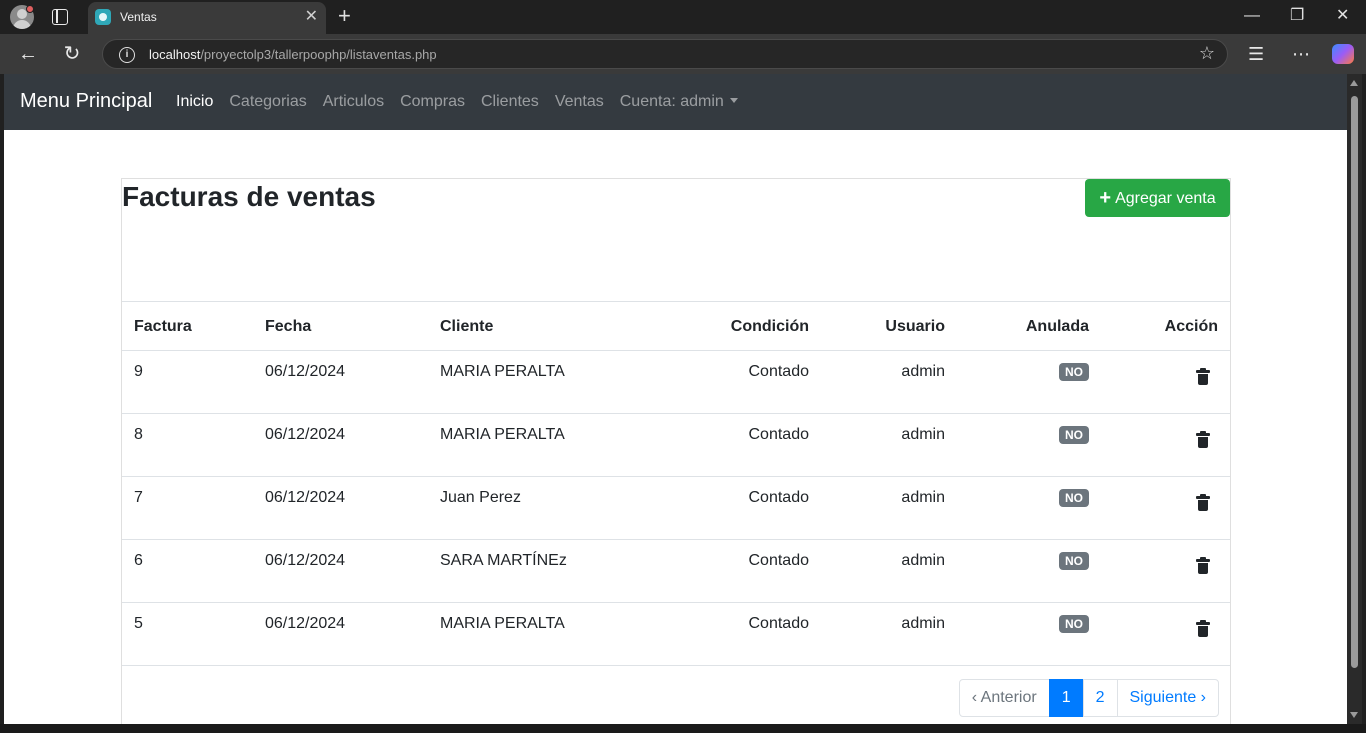 Image resolution: width=1366 pixels, height=733 pixels. Describe the element at coordinates (1256, 54) in the screenshot. I see `favorites-icon: ☰` at that location.